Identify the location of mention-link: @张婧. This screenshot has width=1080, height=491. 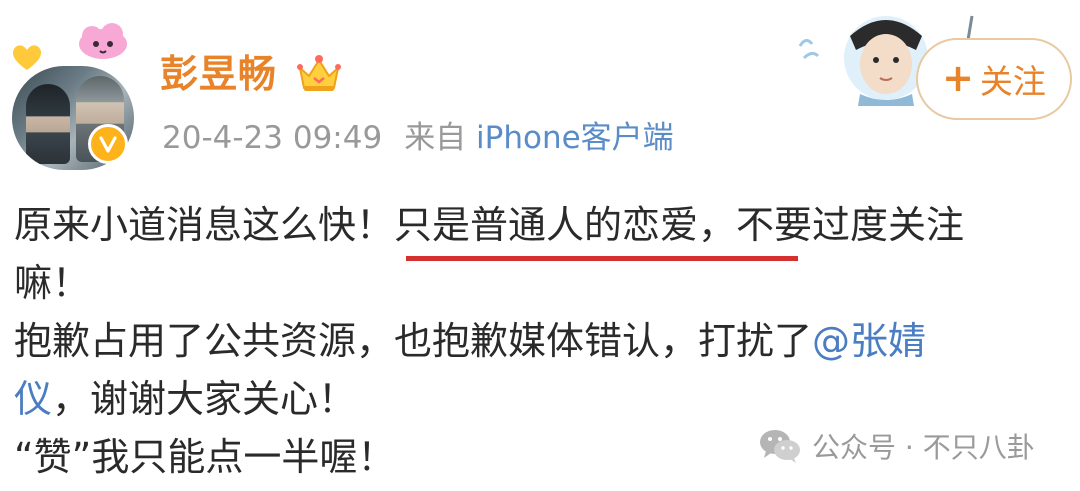
(869, 341).